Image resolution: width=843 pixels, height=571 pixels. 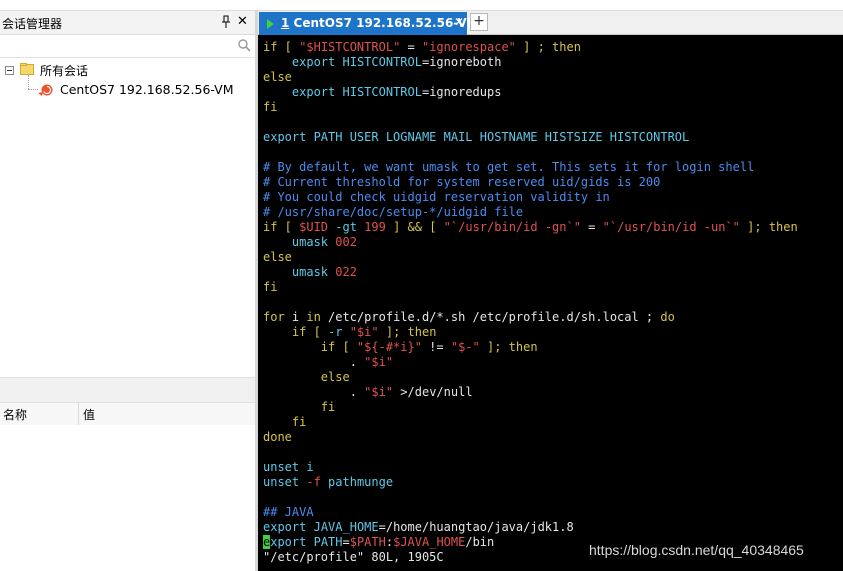 What do you see at coordinates (335, 332) in the screenshot?
I see `terminal-token: -r` at bounding box center [335, 332].